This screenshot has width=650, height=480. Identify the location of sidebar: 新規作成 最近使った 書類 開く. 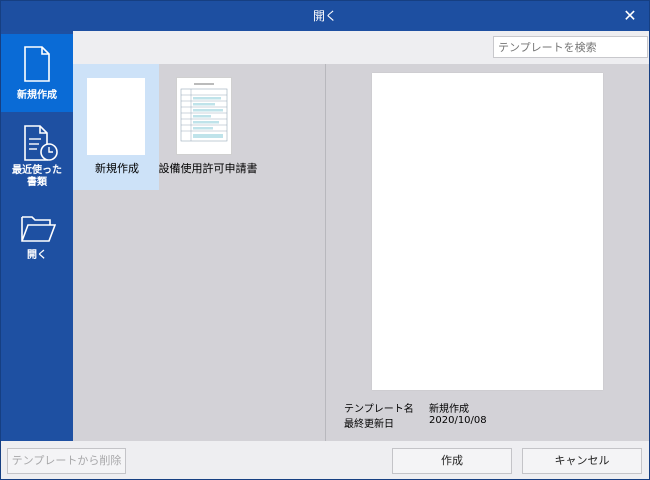
(37, 236).